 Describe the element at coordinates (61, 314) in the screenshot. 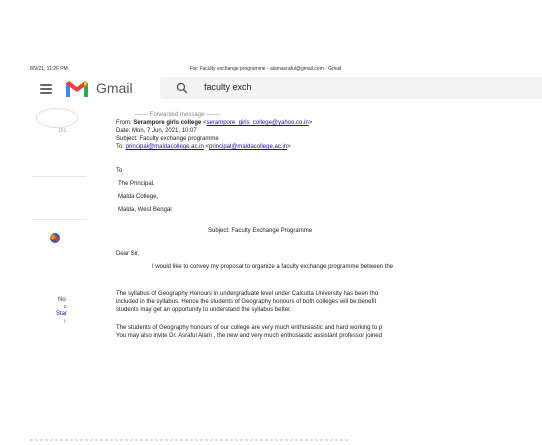

I see `star-link: Star` at that location.